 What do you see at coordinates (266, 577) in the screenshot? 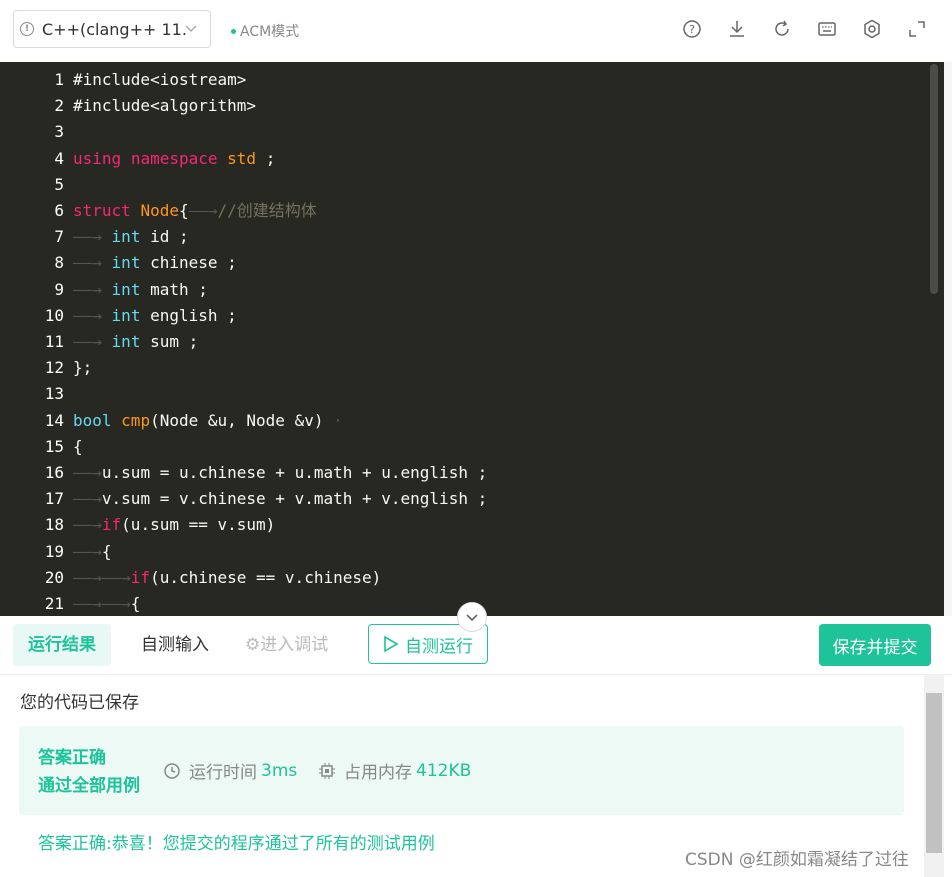
I see `code-token: (u.chinese == v.chinese)` at bounding box center [266, 577].